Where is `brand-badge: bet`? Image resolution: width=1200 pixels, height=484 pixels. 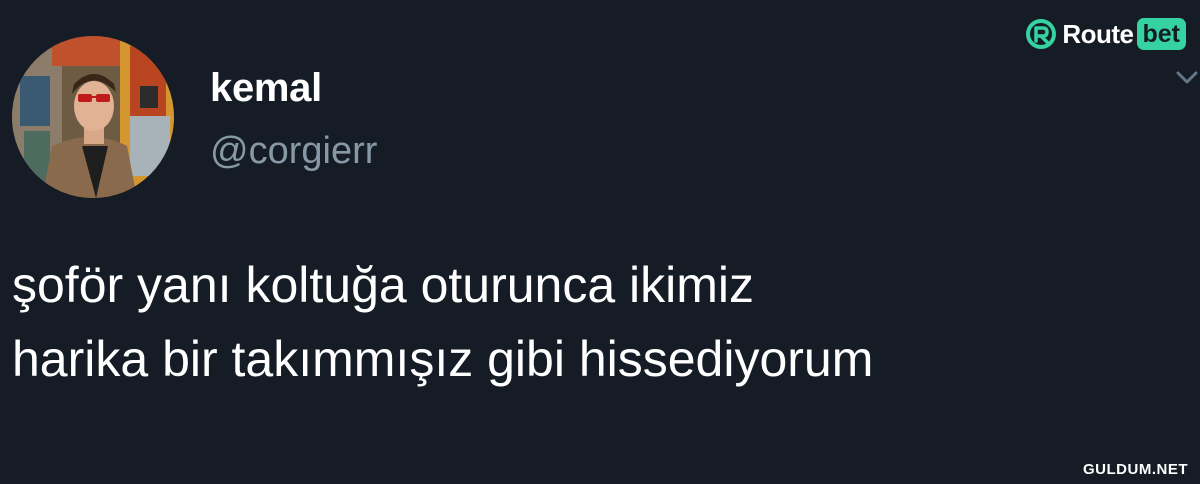
brand-badge: bet is located at coordinates (1161, 34).